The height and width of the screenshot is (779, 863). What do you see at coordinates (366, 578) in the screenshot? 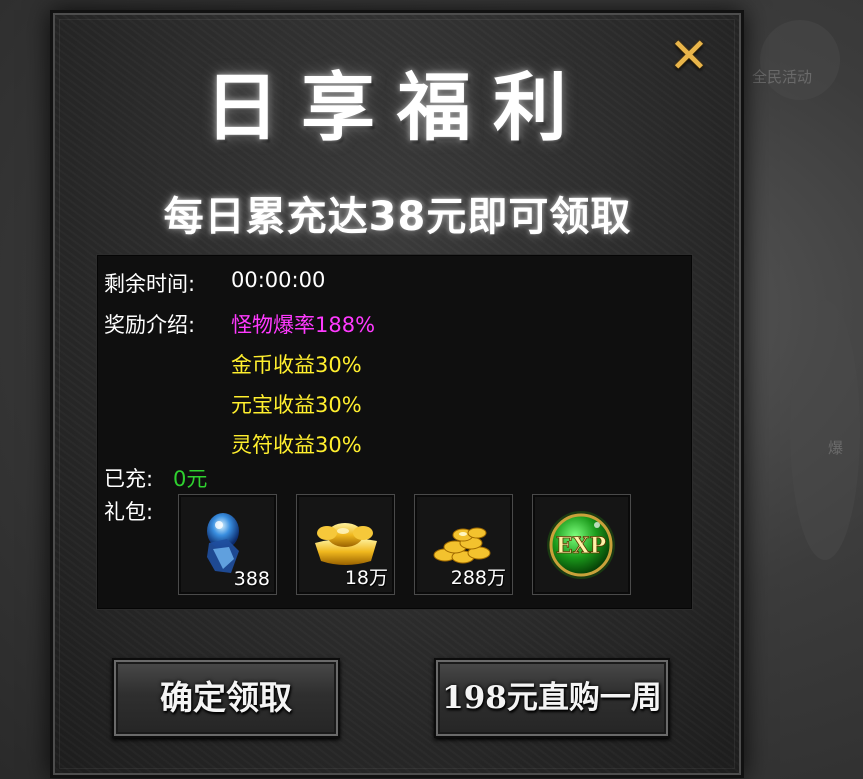
I see `item-quantity: 18万` at bounding box center [366, 578].